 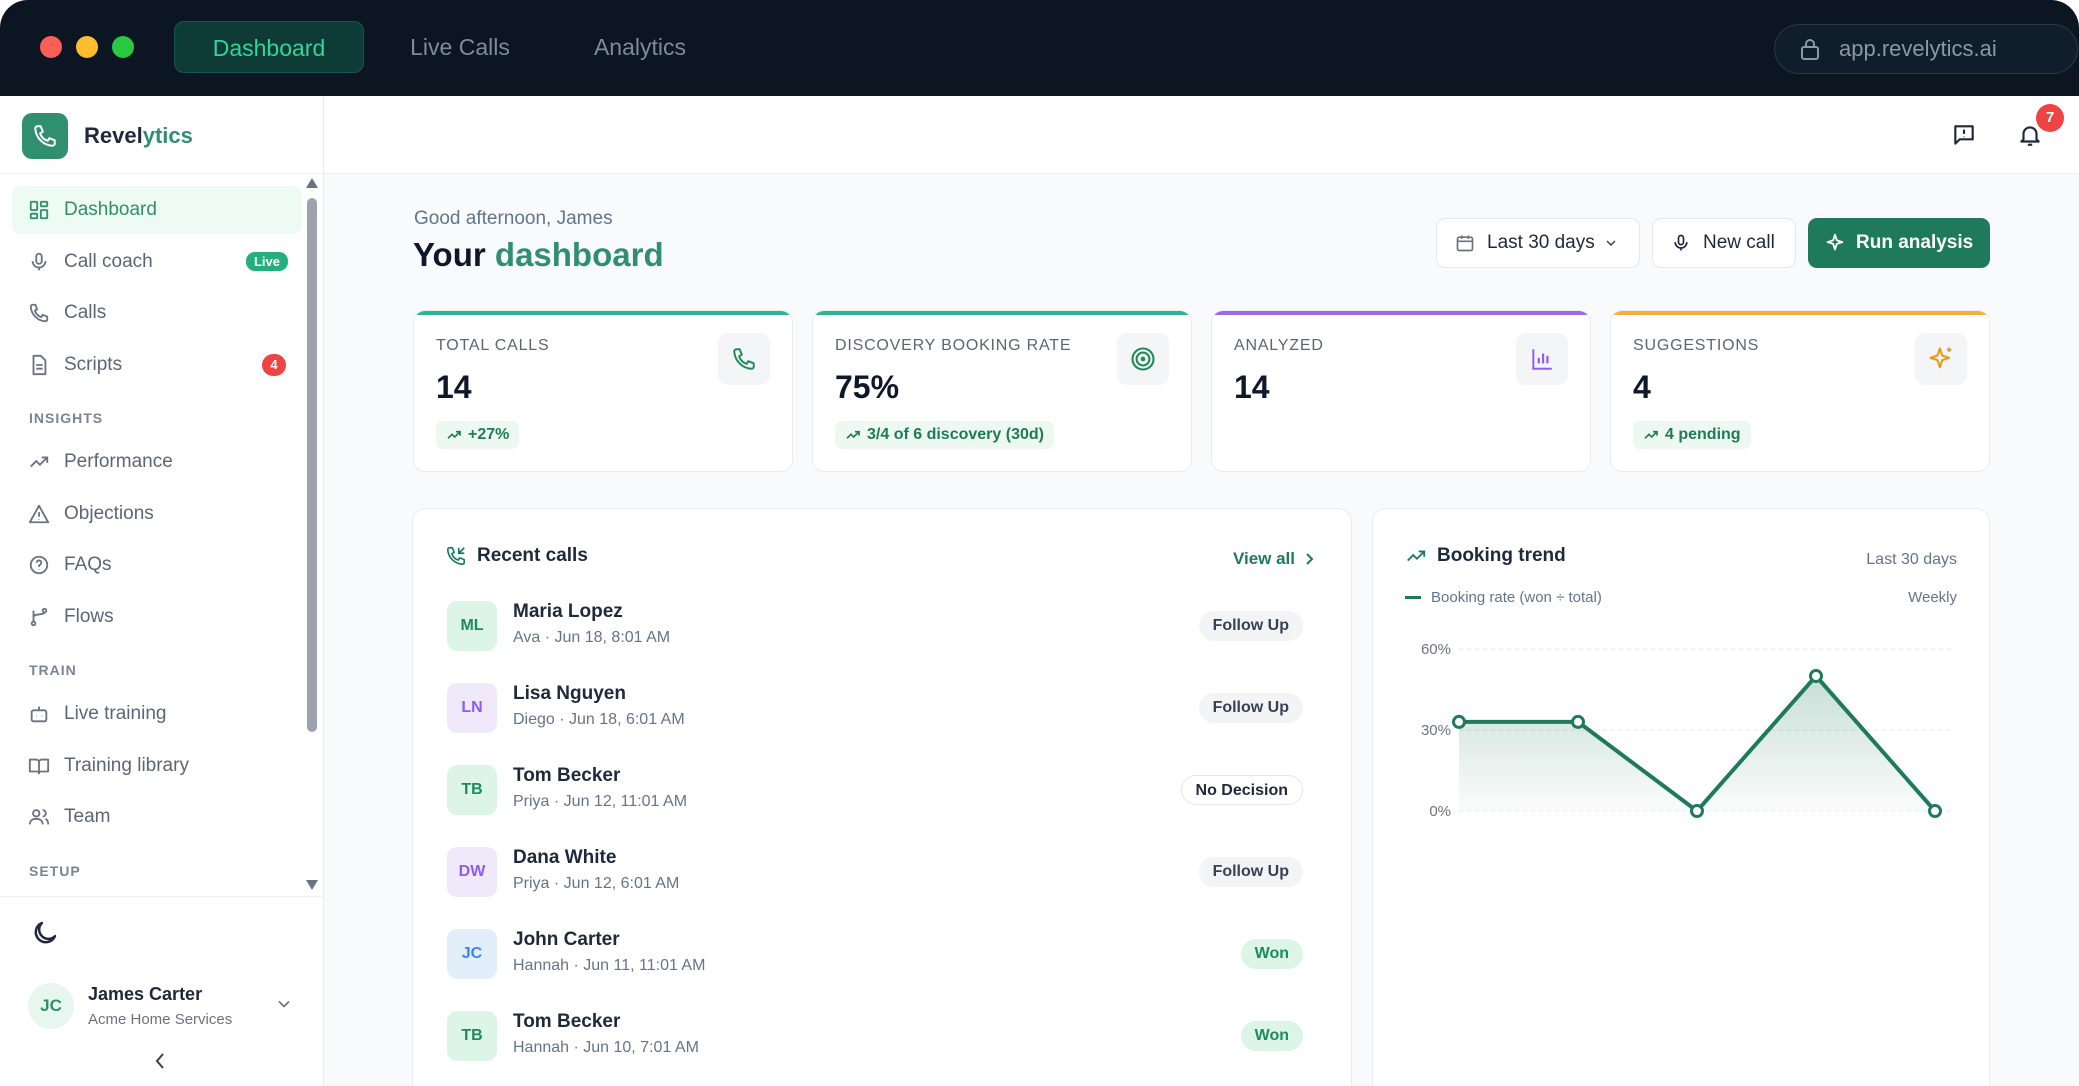 What do you see at coordinates (66, 418) in the screenshot?
I see `section-heading-insights: INSIGHTS` at bounding box center [66, 418].